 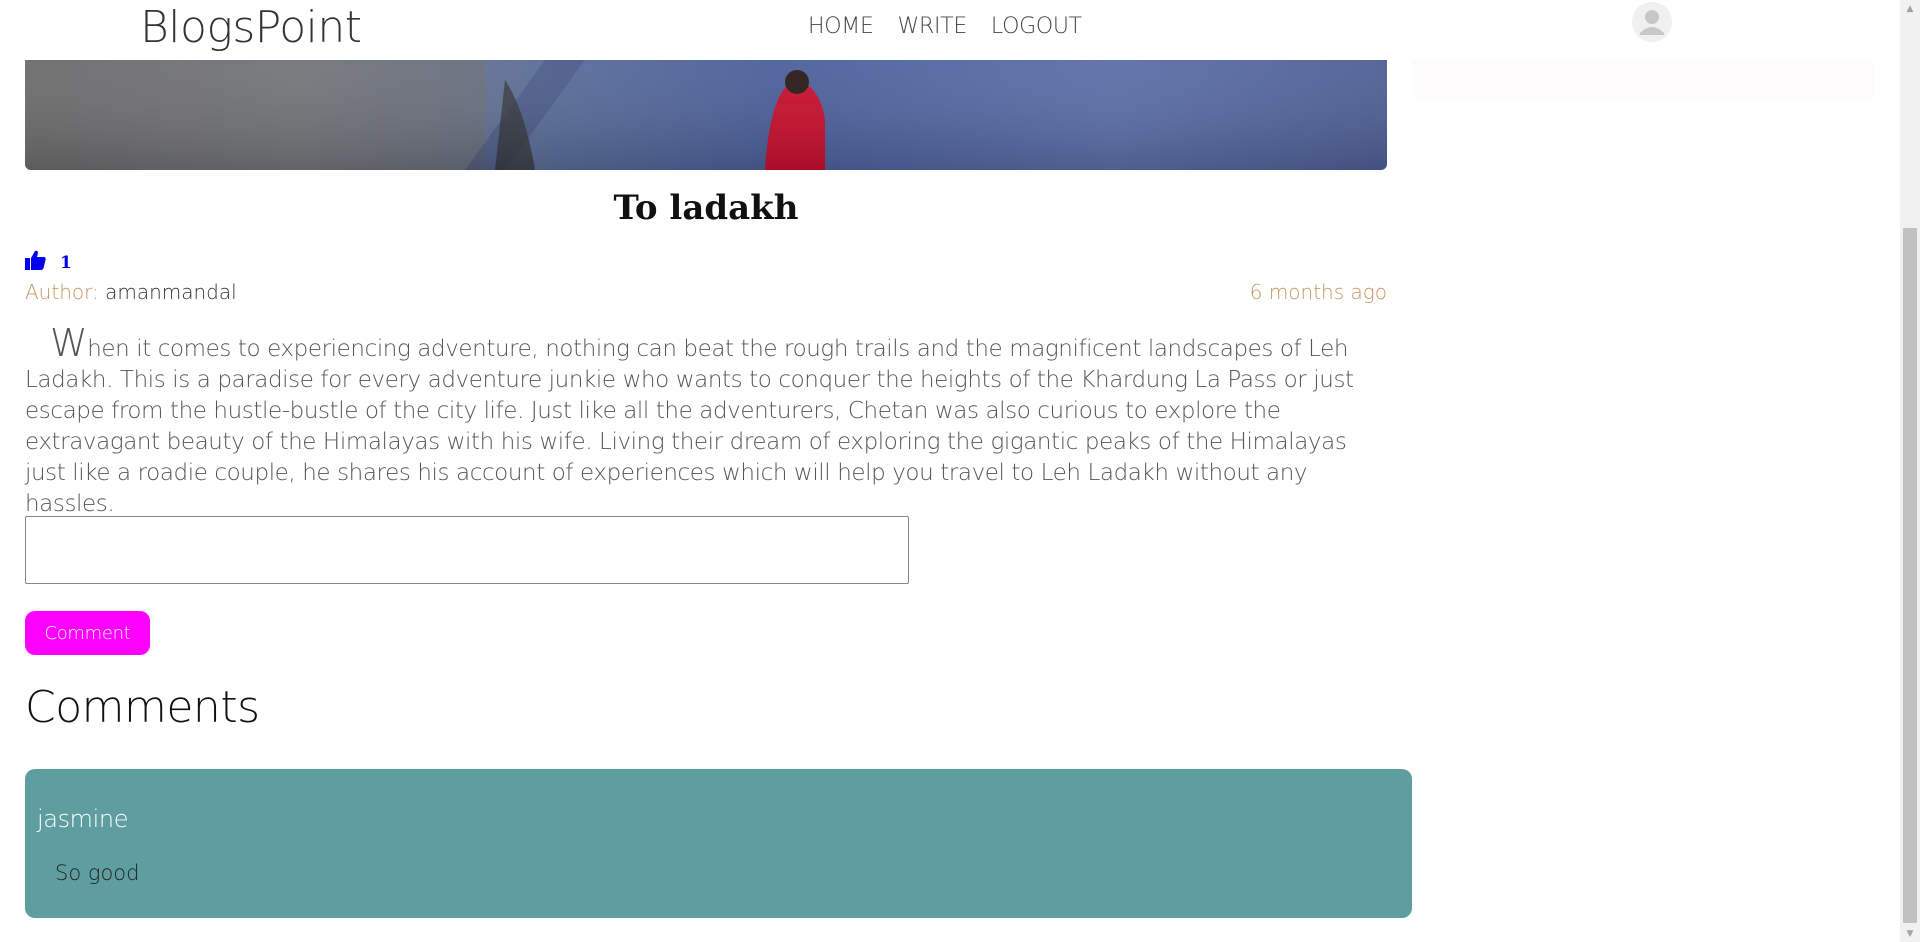 I want to click on nav-write: WRITE, so click(x=933, y=26).